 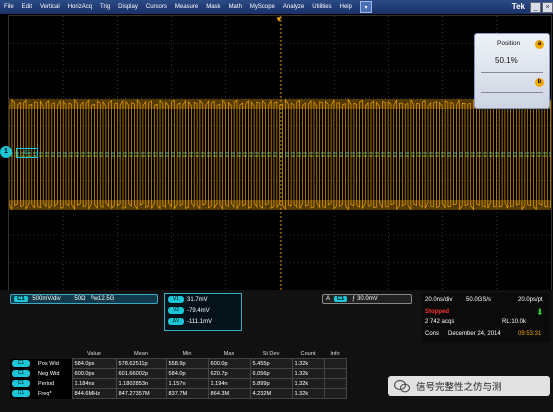 What do you see at coordinates (437, 312) in the screenshot?
I see `acq-state: Stopped` at bounding box center [437, 312].